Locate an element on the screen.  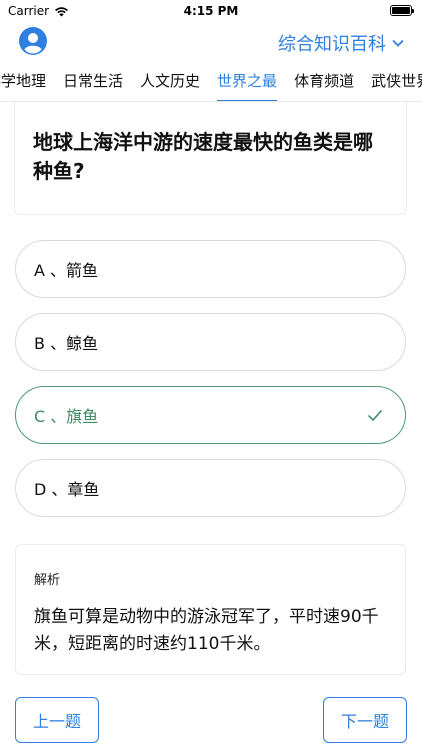
tab-world-records: 世界之最 is located at coordinates (247, 86).